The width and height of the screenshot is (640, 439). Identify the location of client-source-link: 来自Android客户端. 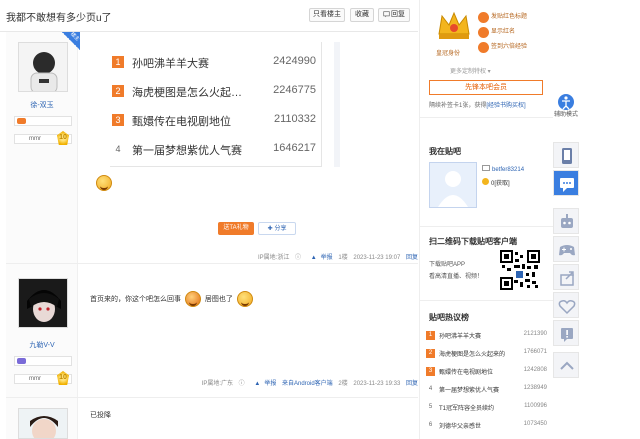
(307, 384).